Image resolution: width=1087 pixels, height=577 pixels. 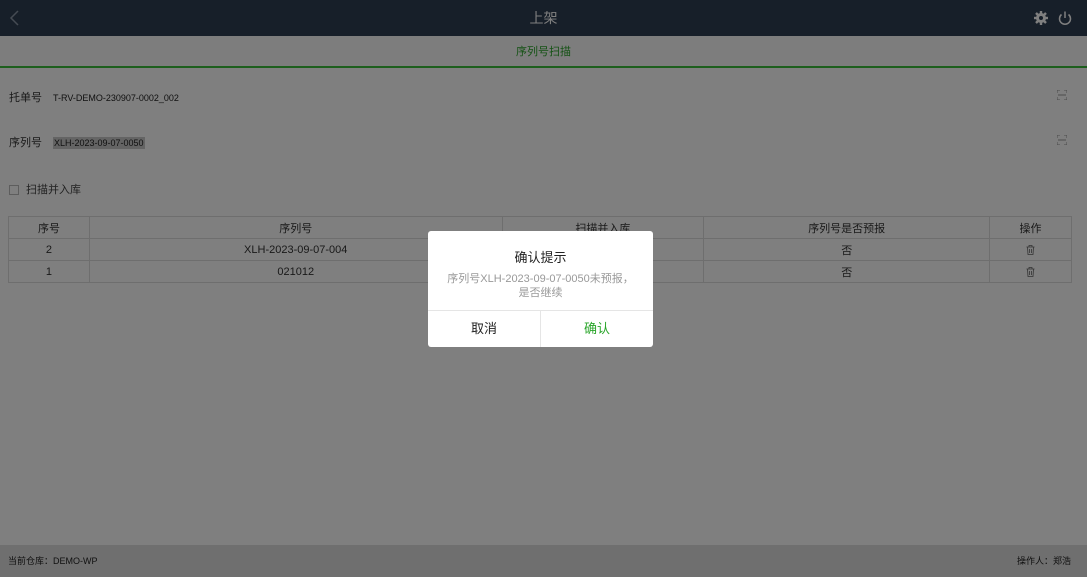 What do you see at coordinates (484, 329) in the screenshot?
I see `cancel-button: 取消` at bounding box center [484, 329].